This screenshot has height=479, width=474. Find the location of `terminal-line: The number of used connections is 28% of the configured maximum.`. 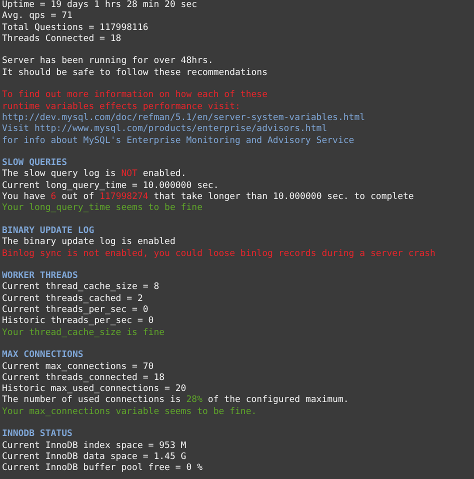

terminal-line: The number of used connections is 28% of the configured maximum. is located at coordinates (175, 401).